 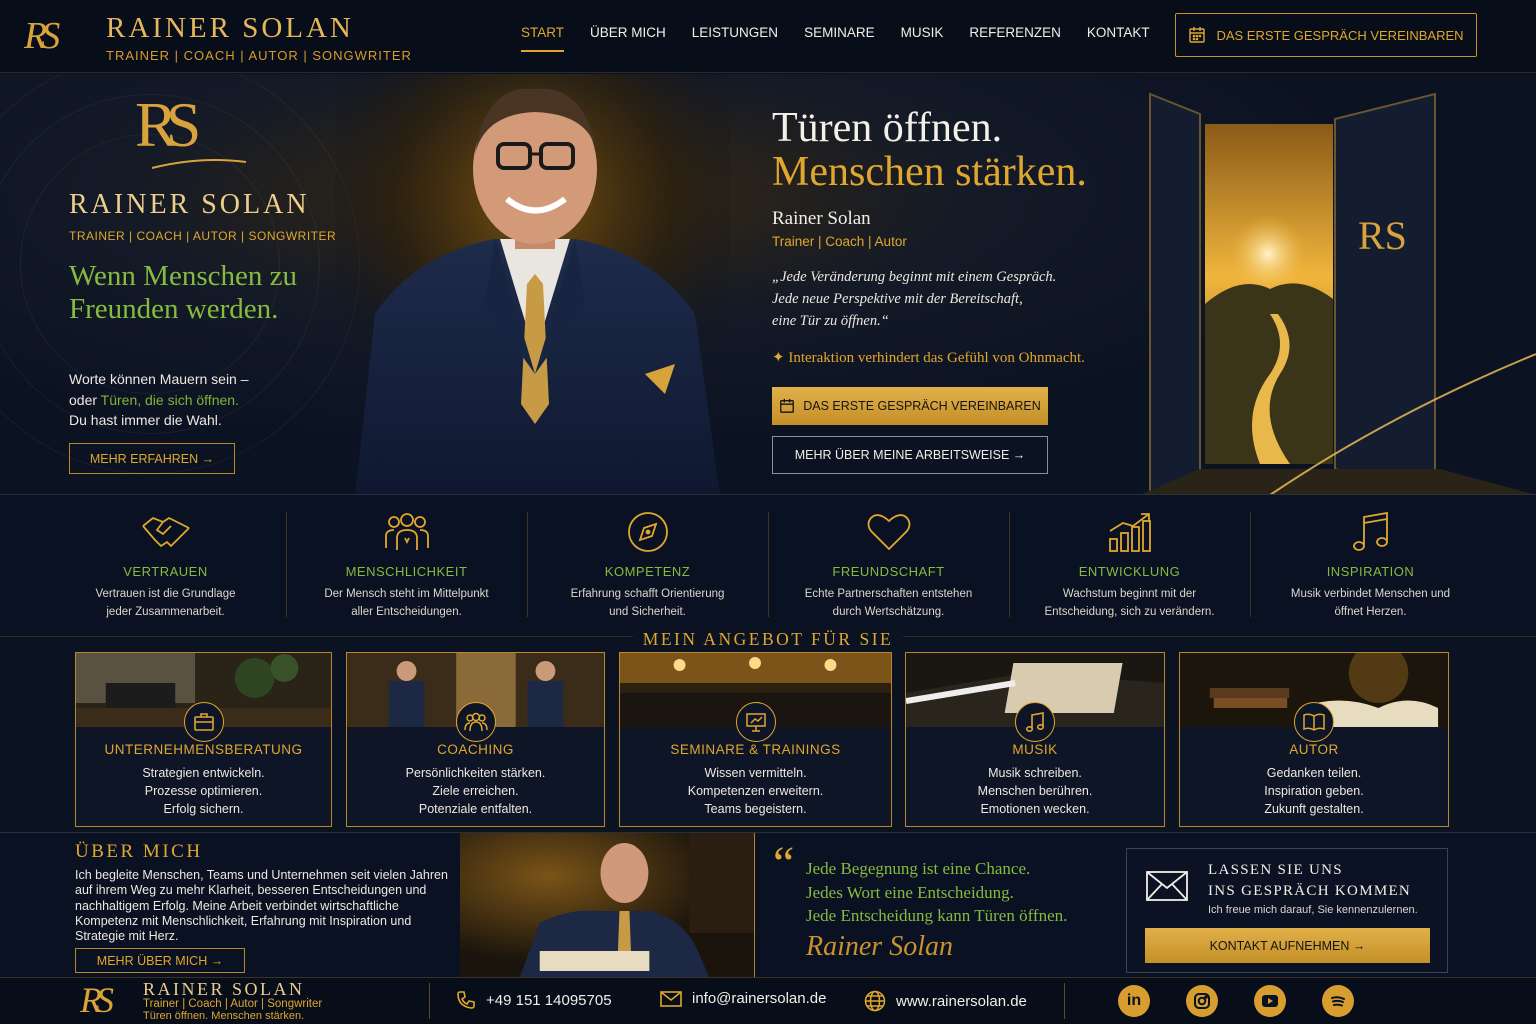 I want to click on hero-person-role: Trainer | Coach | Autor, so click(x=839, y=241).